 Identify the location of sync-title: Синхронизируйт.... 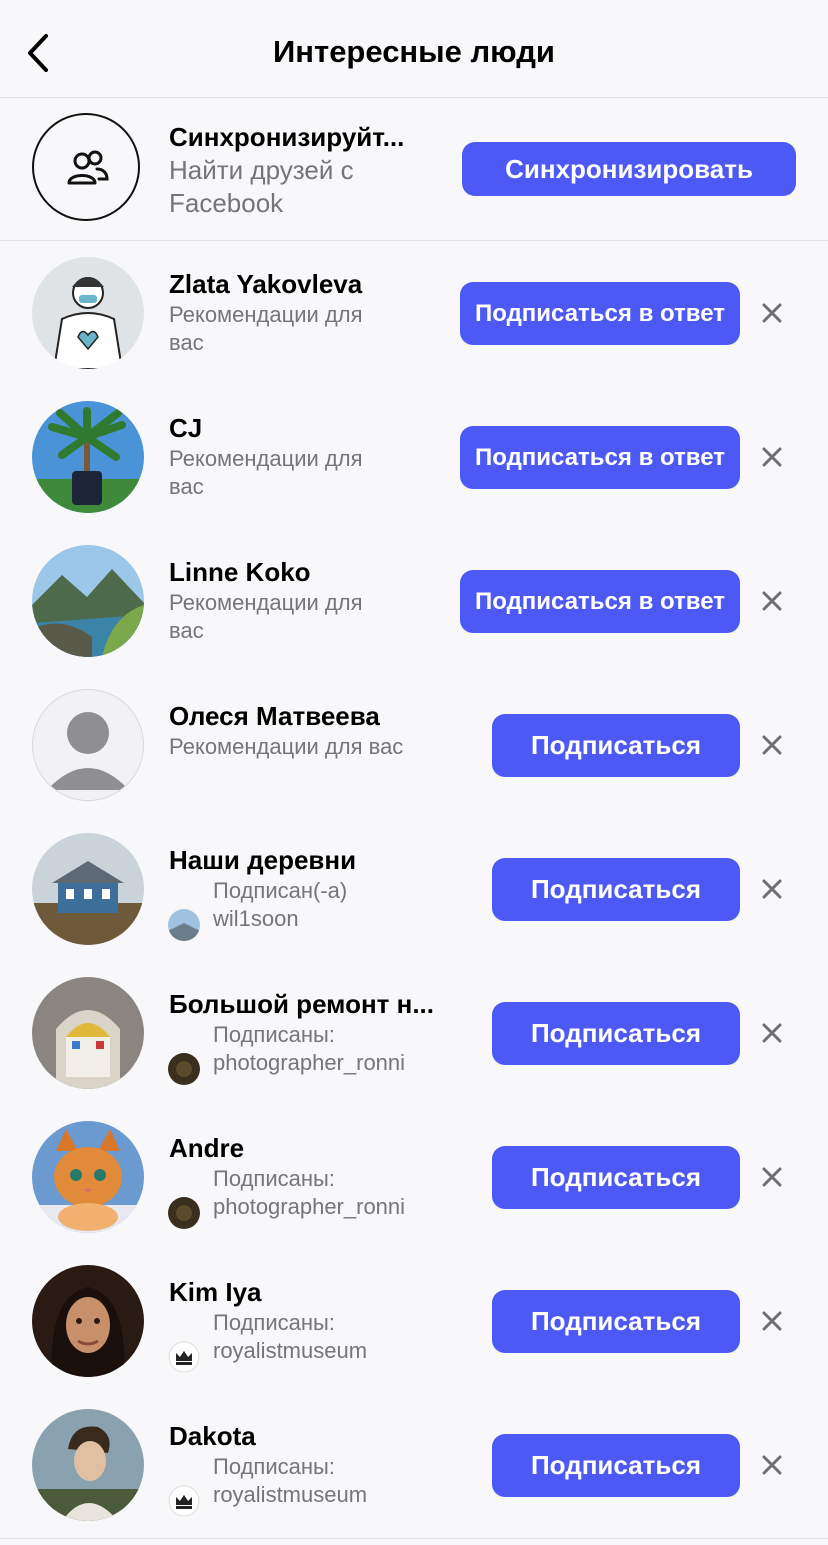
(287, 137).